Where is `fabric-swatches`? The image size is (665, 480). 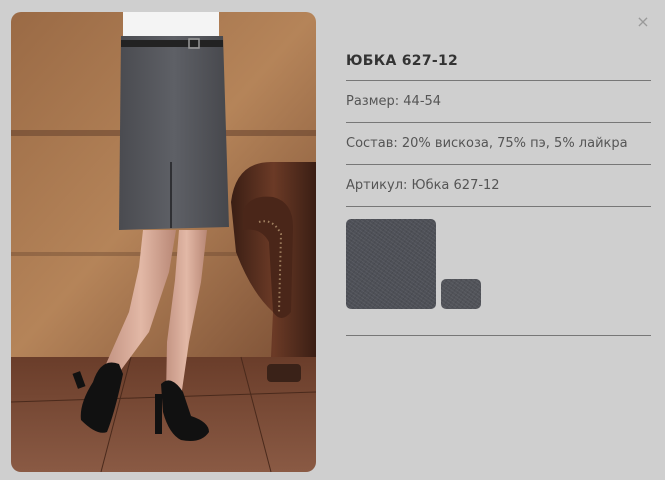
fabric-swatches is located at coordinates (498, 271).